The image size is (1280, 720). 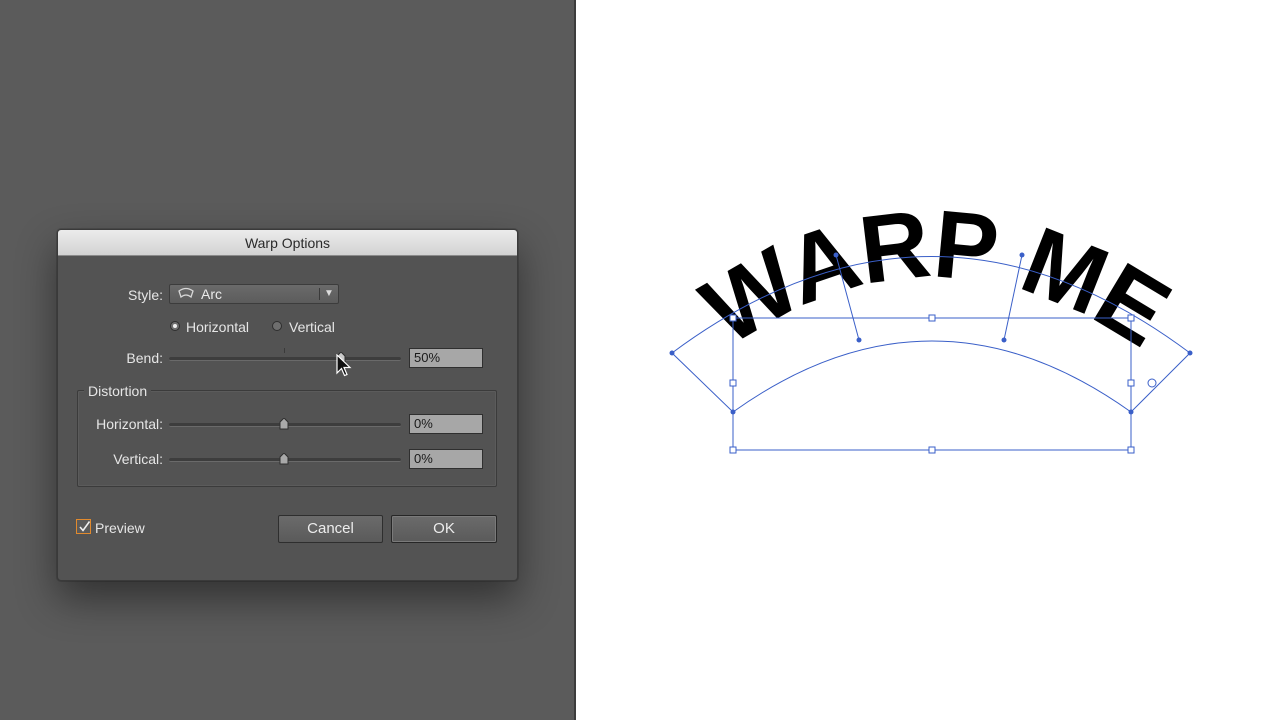 I want to click on horizontal-radio, so click(x=175, y=326).